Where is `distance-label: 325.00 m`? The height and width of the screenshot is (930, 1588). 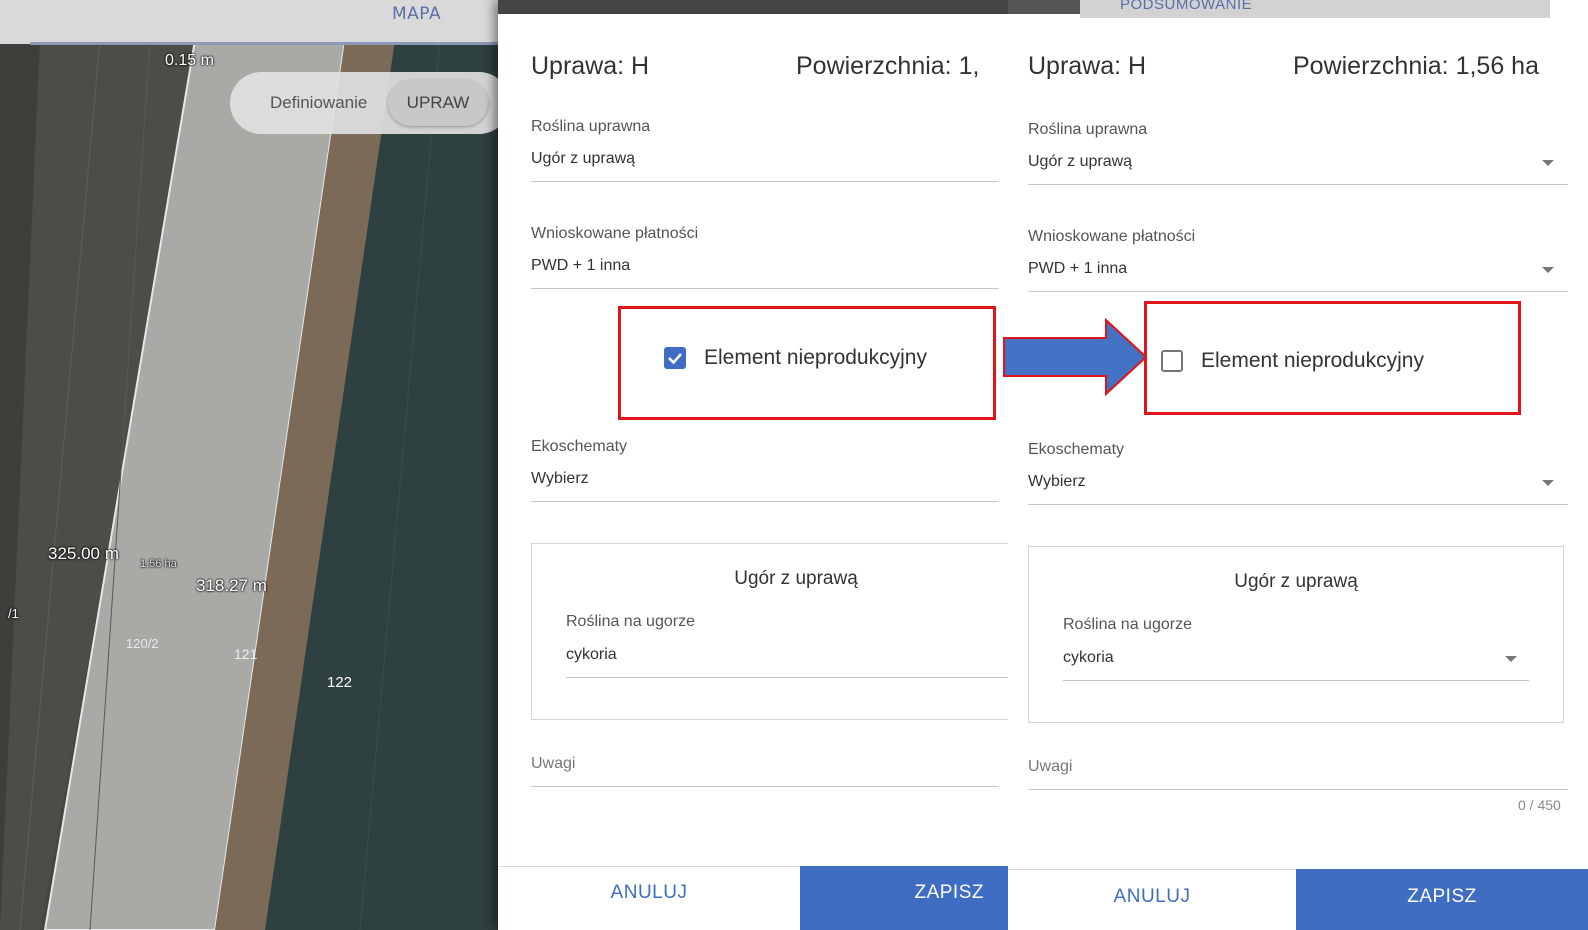
distance-label: 325.00 m is located at coordinates (83, 553).